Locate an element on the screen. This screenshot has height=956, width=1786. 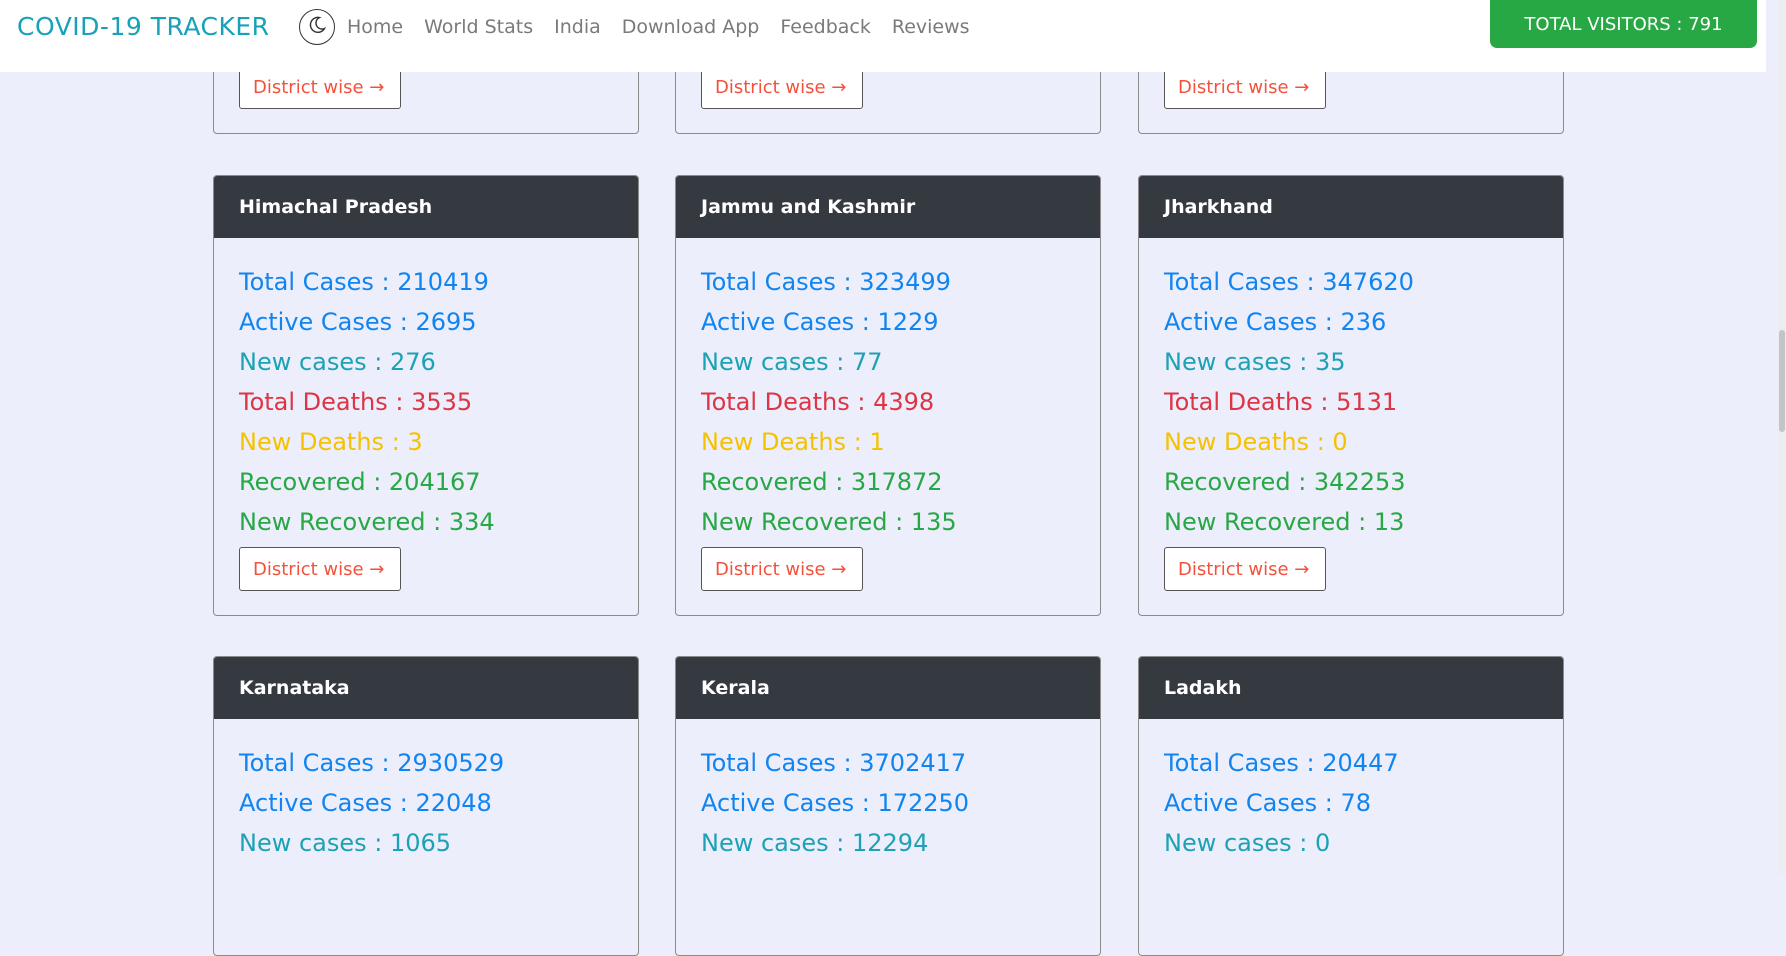
new-cases: New cases : 77 is located at coordinates (792, 362).